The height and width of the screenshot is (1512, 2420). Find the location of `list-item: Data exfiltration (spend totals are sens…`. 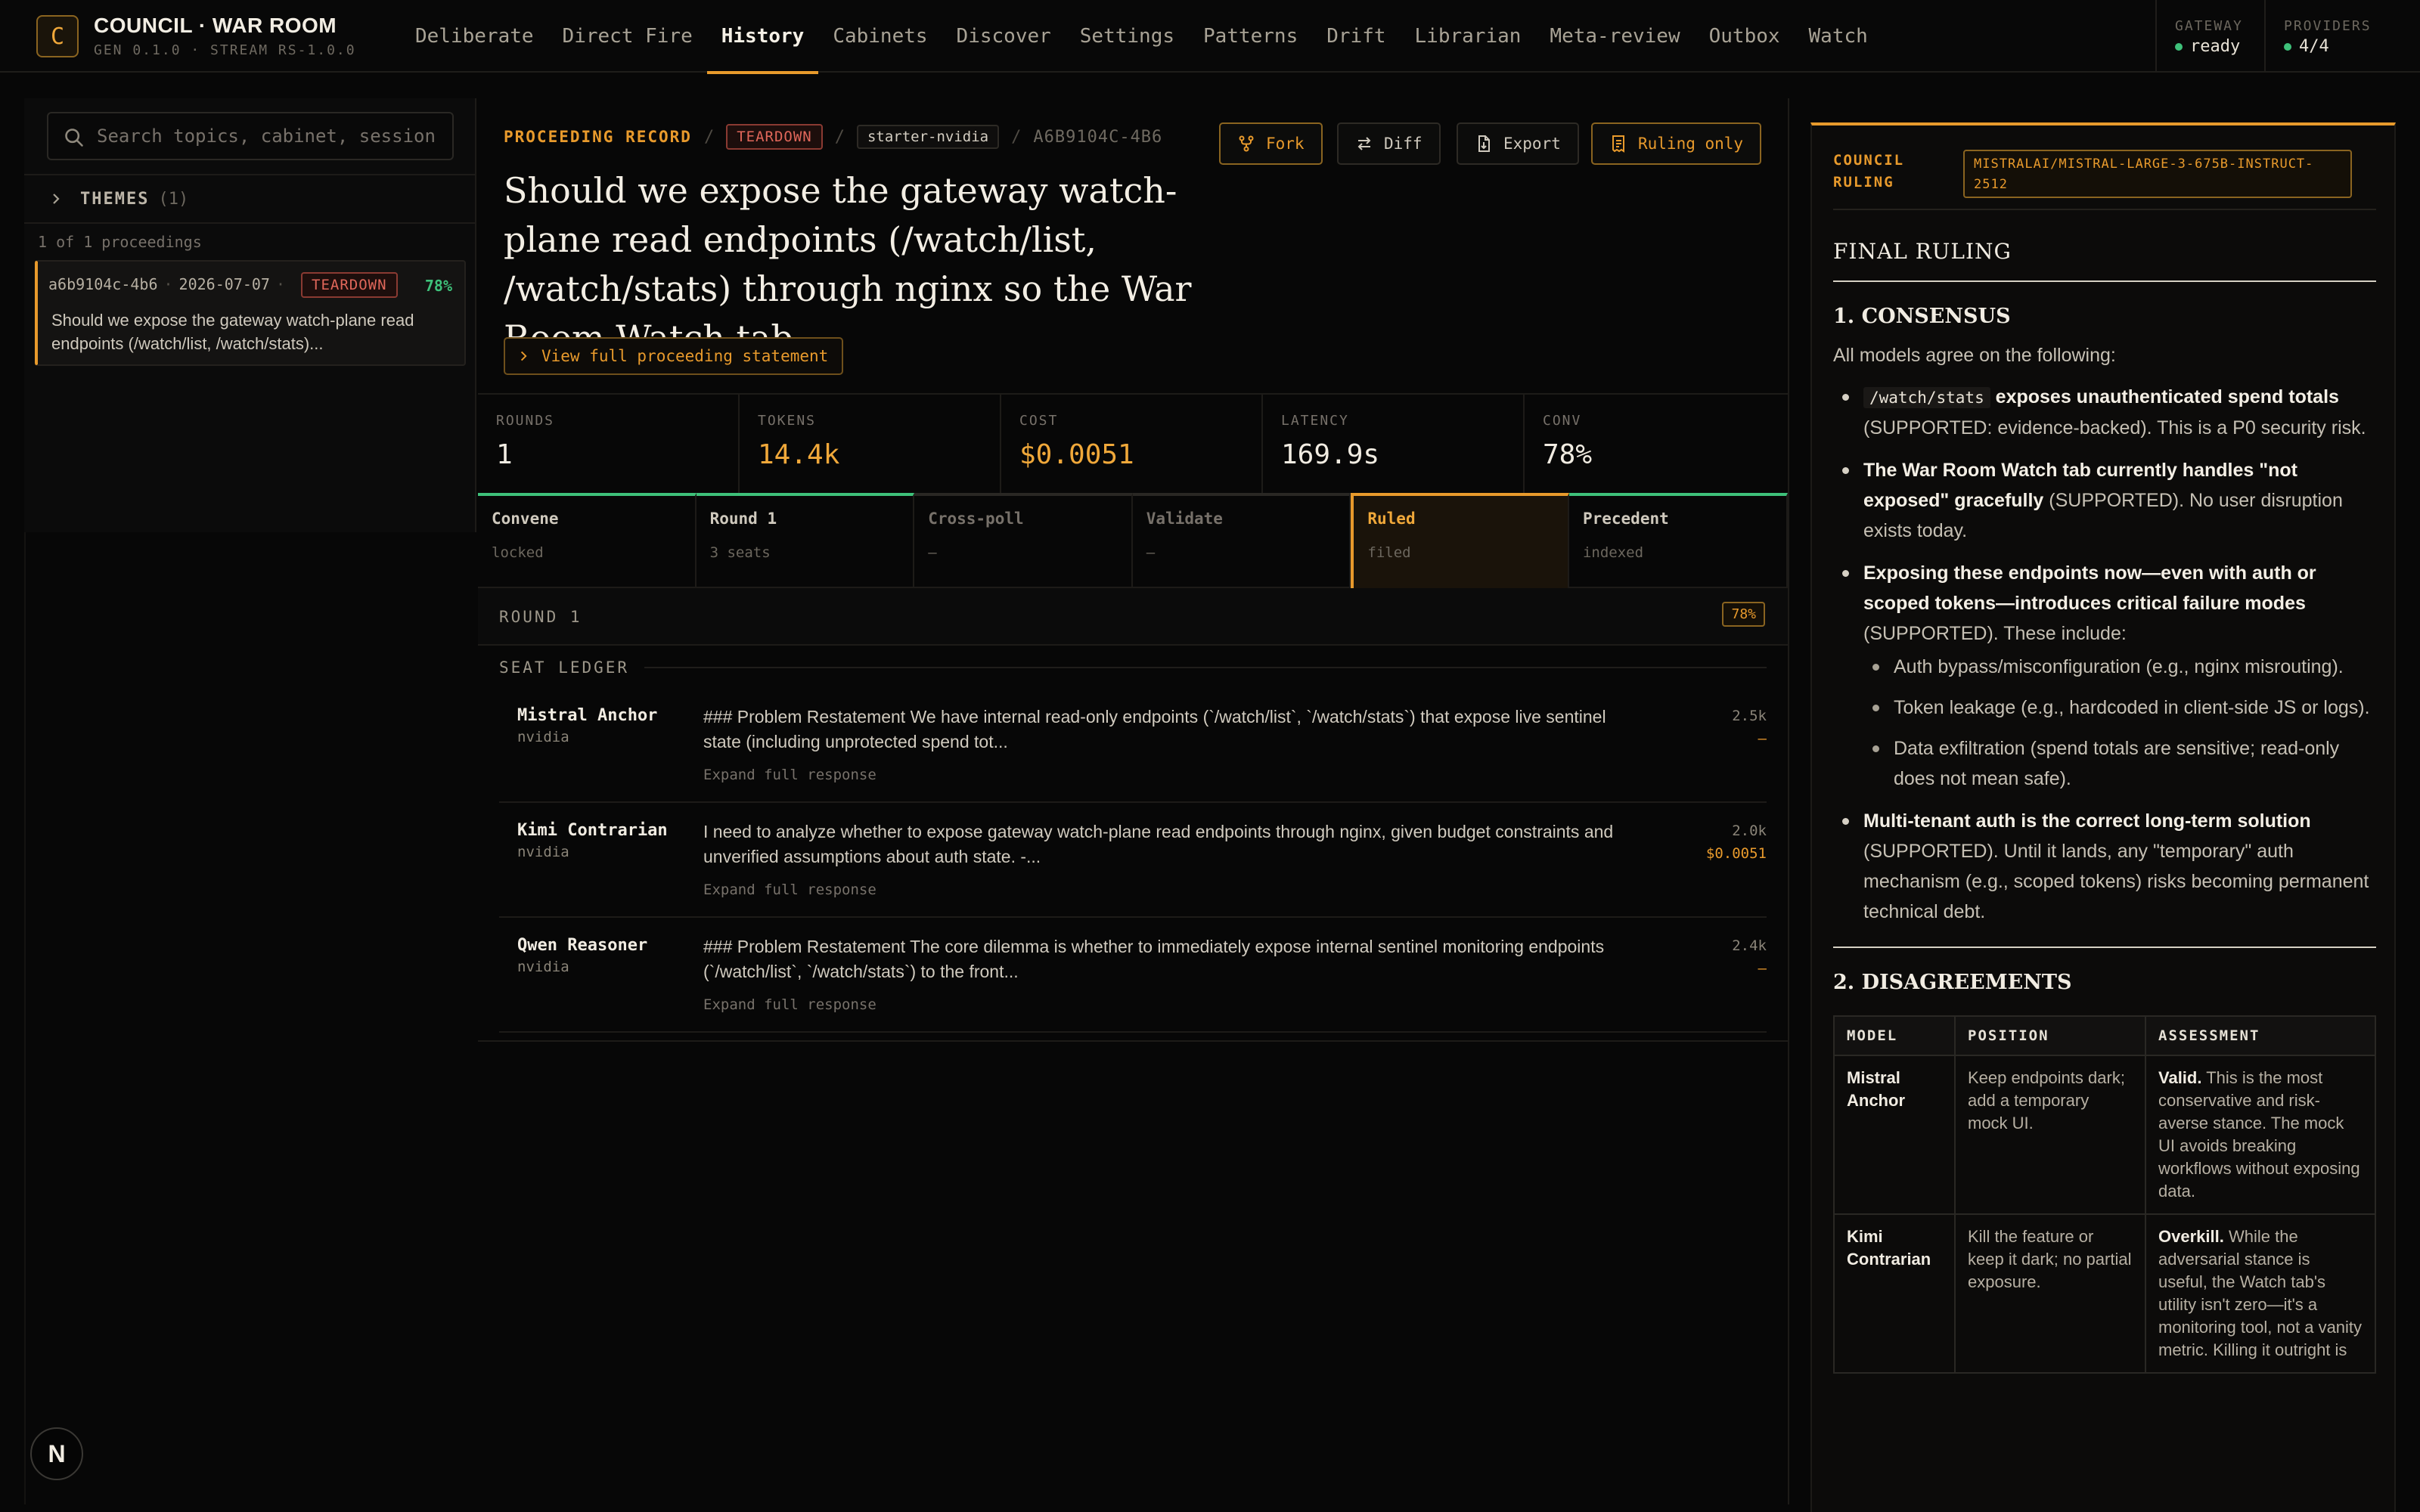

list-item: Data exfiltration (spend totals are sens… is located at coordinates (2119, 763).